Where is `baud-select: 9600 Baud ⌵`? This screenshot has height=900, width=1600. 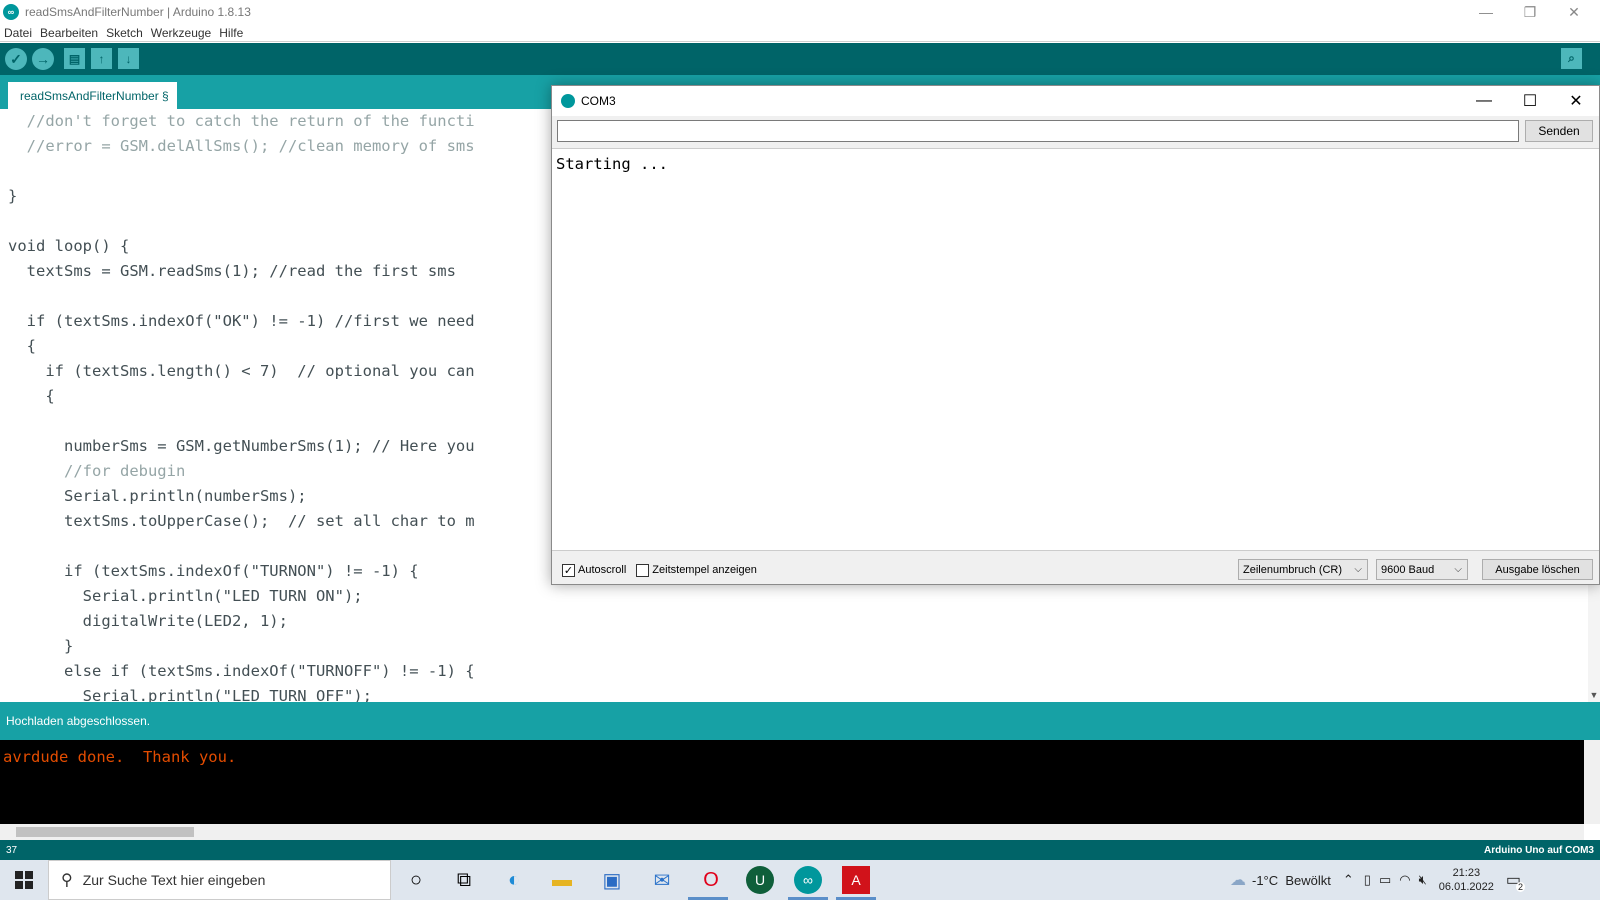
baud-select: 9600 Baud ⌵ is located at coordinates (1422, 569).